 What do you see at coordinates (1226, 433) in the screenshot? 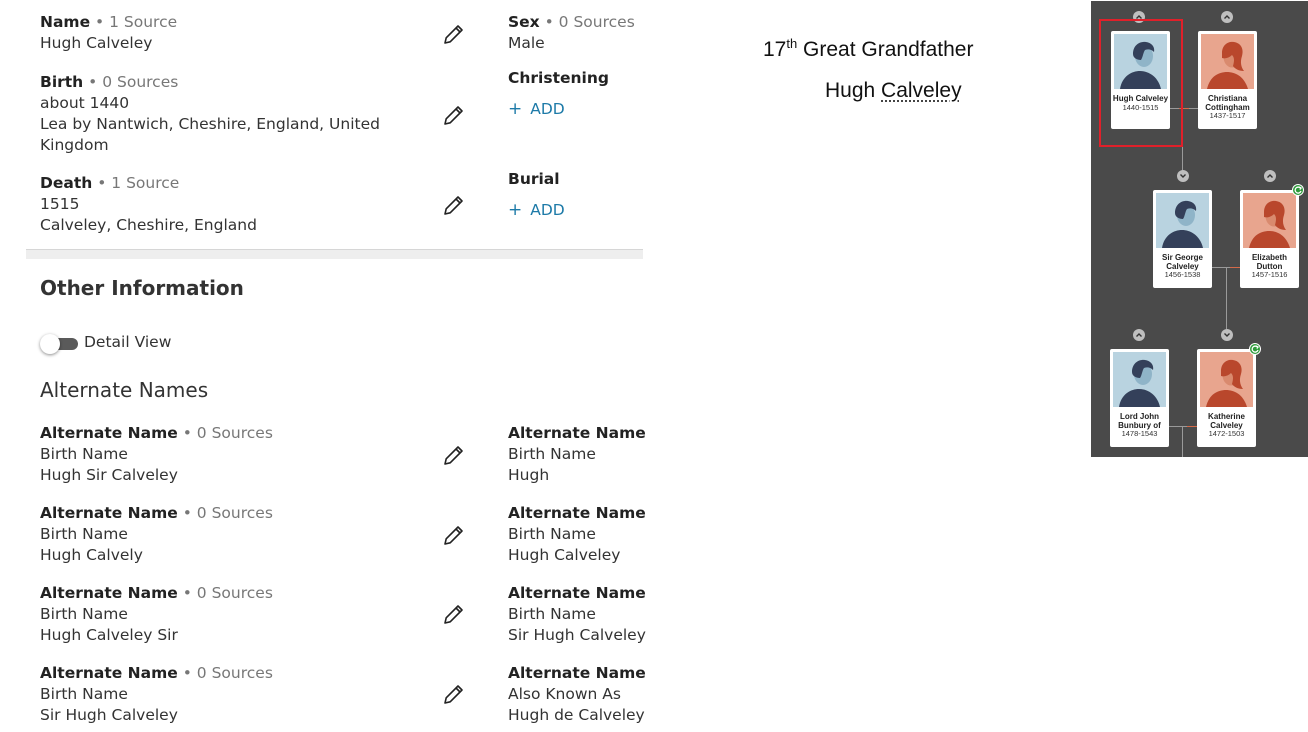
I see `person-years: 1472-1503` at bounding box center [1226, 433].